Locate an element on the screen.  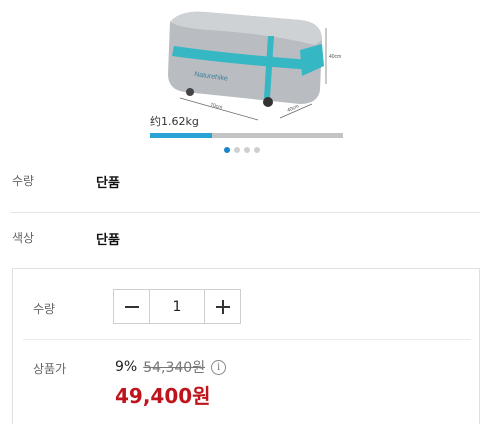
weight-bar is located at coordinates (246, 135).